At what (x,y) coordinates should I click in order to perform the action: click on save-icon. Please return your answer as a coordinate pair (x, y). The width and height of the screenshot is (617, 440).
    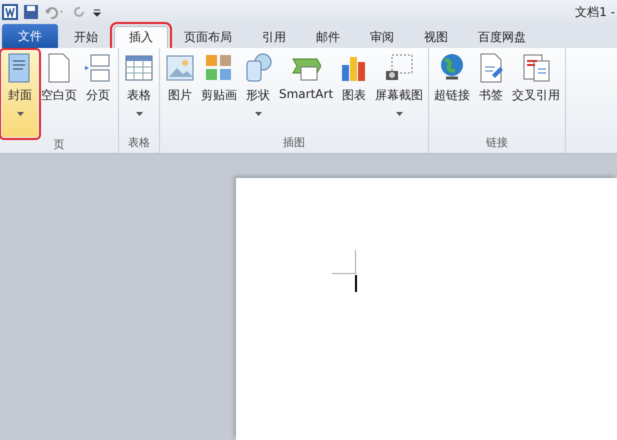
    Looking at the image, I should click on (31, 12).